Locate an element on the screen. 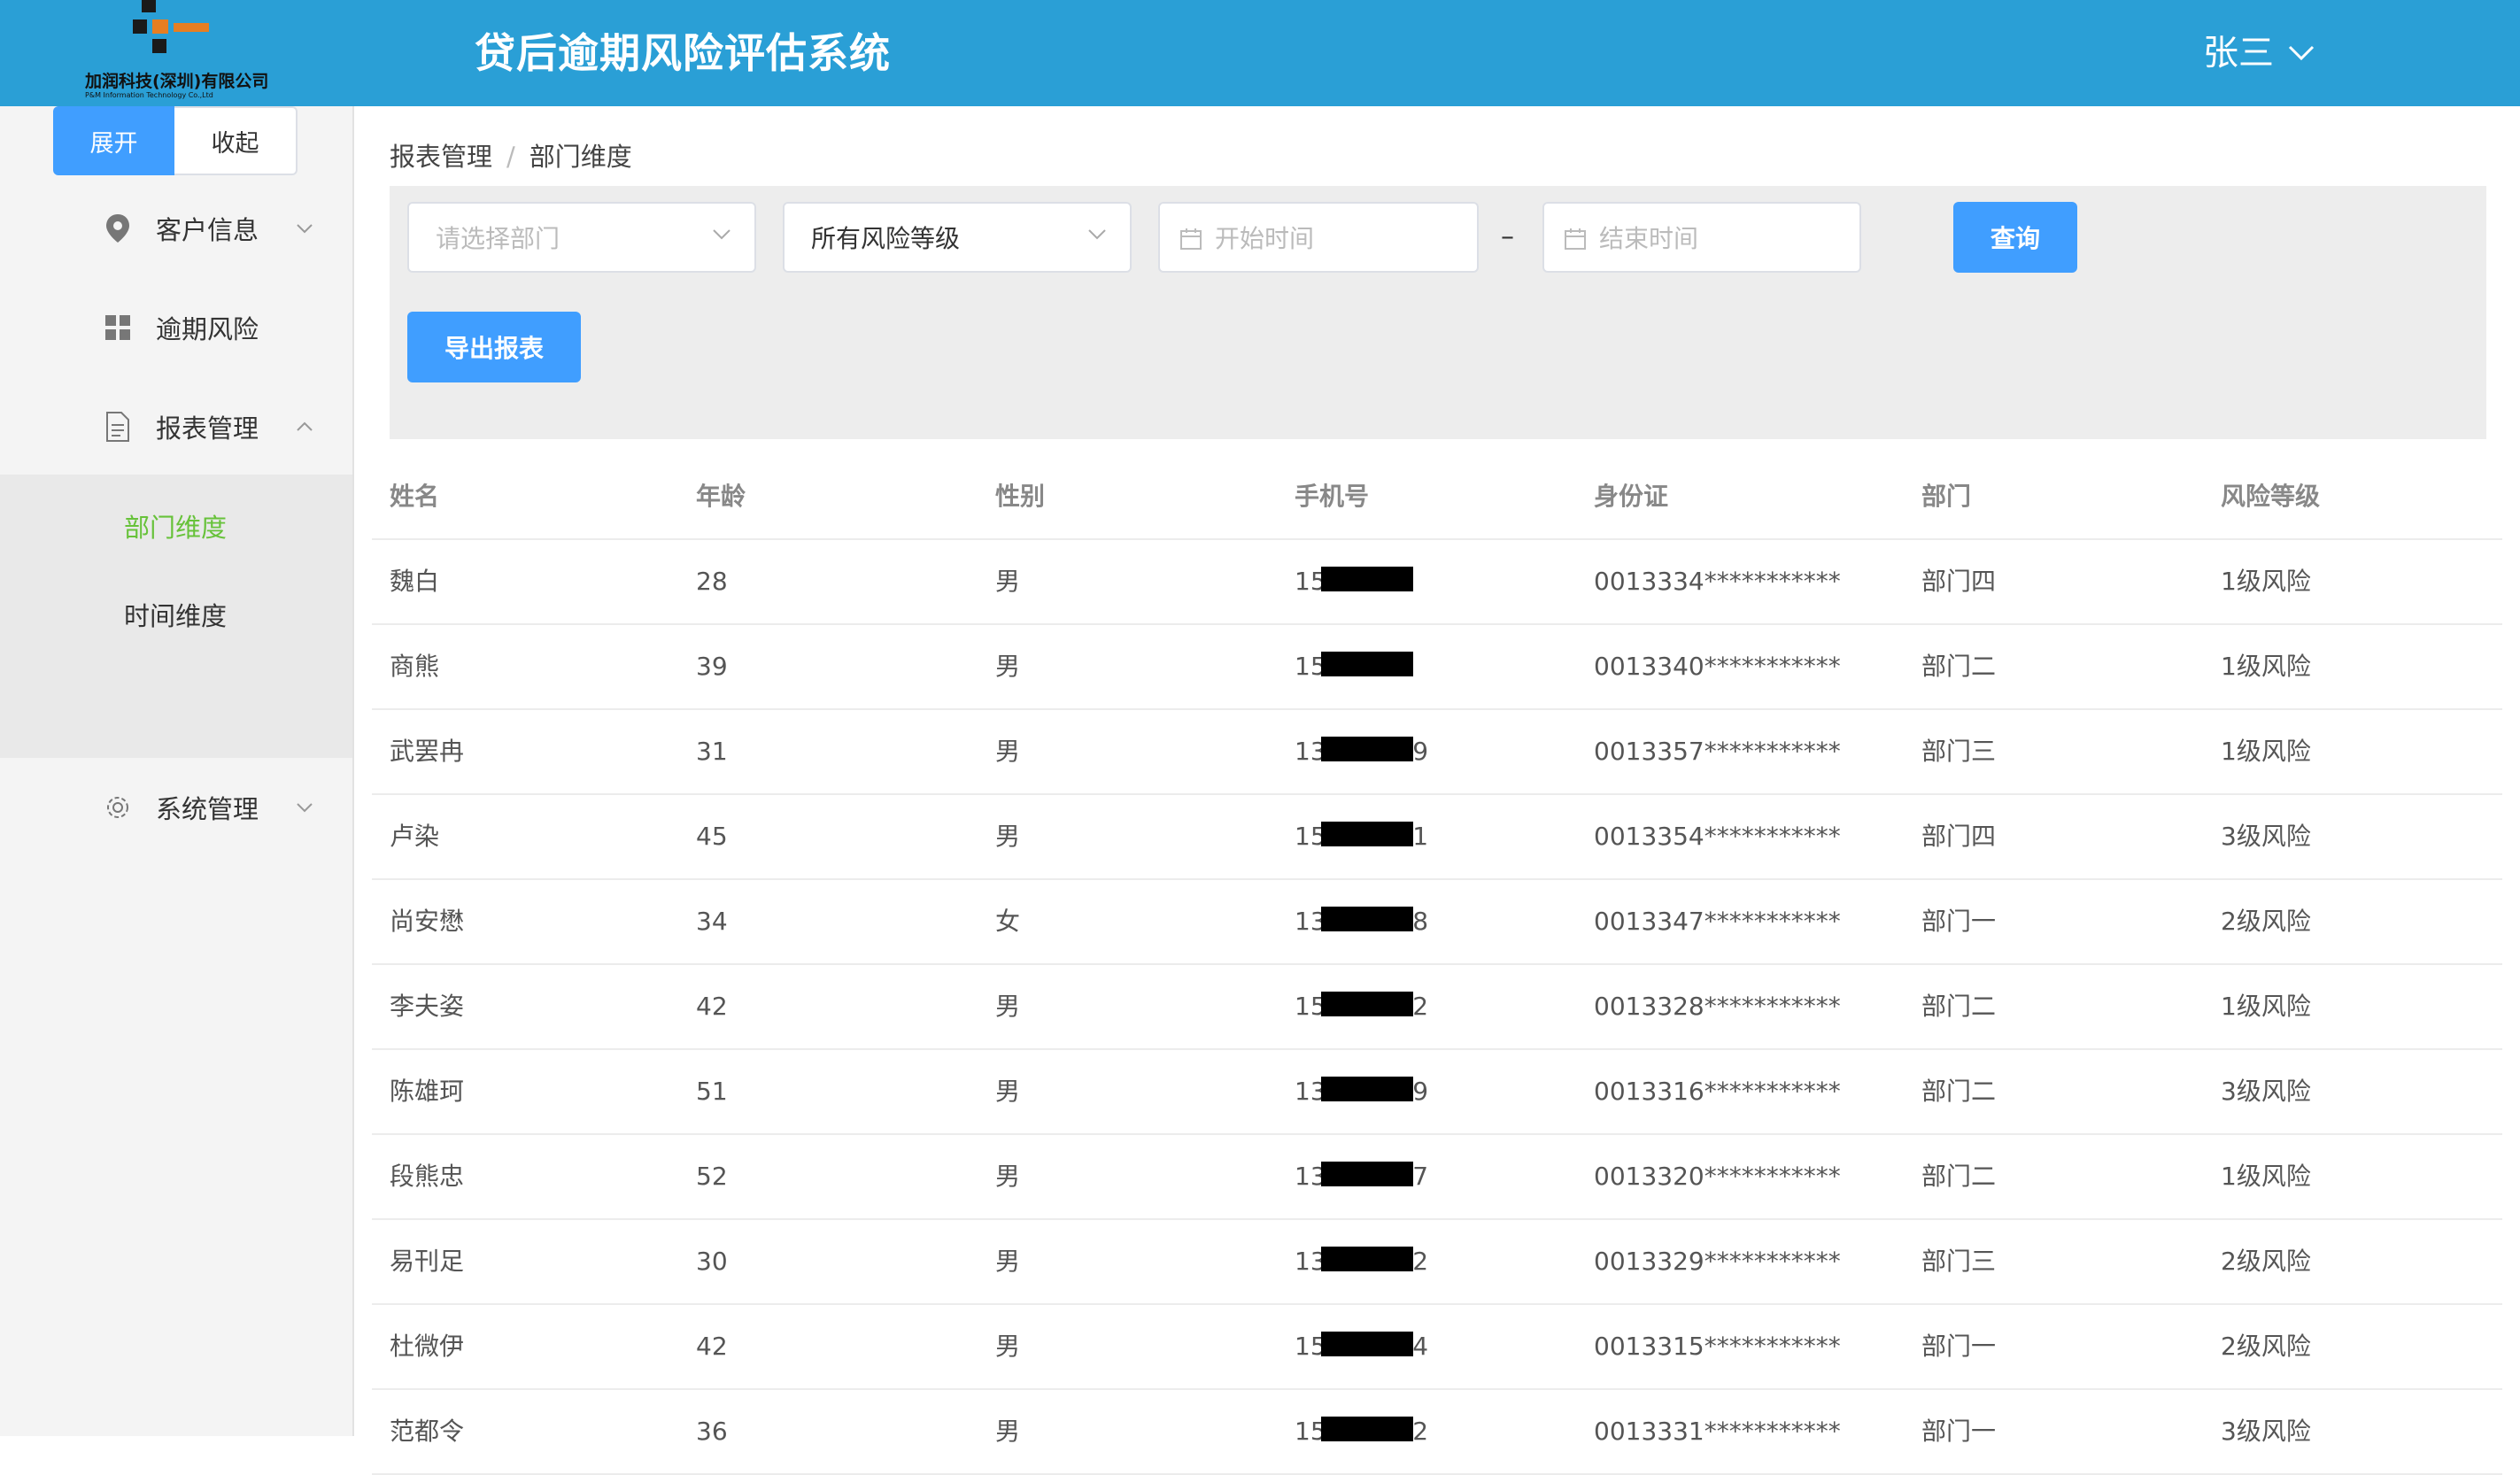 Image resolution: width=2520 pixels, height=1475 pixels. cell-id-card: 0013347*********** is located at coordinates (1717, 921).